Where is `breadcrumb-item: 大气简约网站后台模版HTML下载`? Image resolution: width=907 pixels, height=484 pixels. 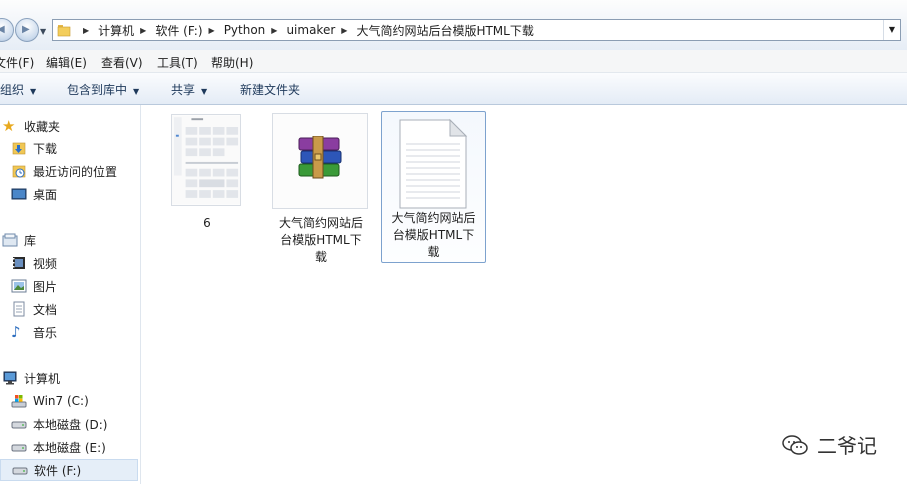
breadcrumb-item: 大气简约网站后台模版HTML下载 is located at coordinates (444, 30).